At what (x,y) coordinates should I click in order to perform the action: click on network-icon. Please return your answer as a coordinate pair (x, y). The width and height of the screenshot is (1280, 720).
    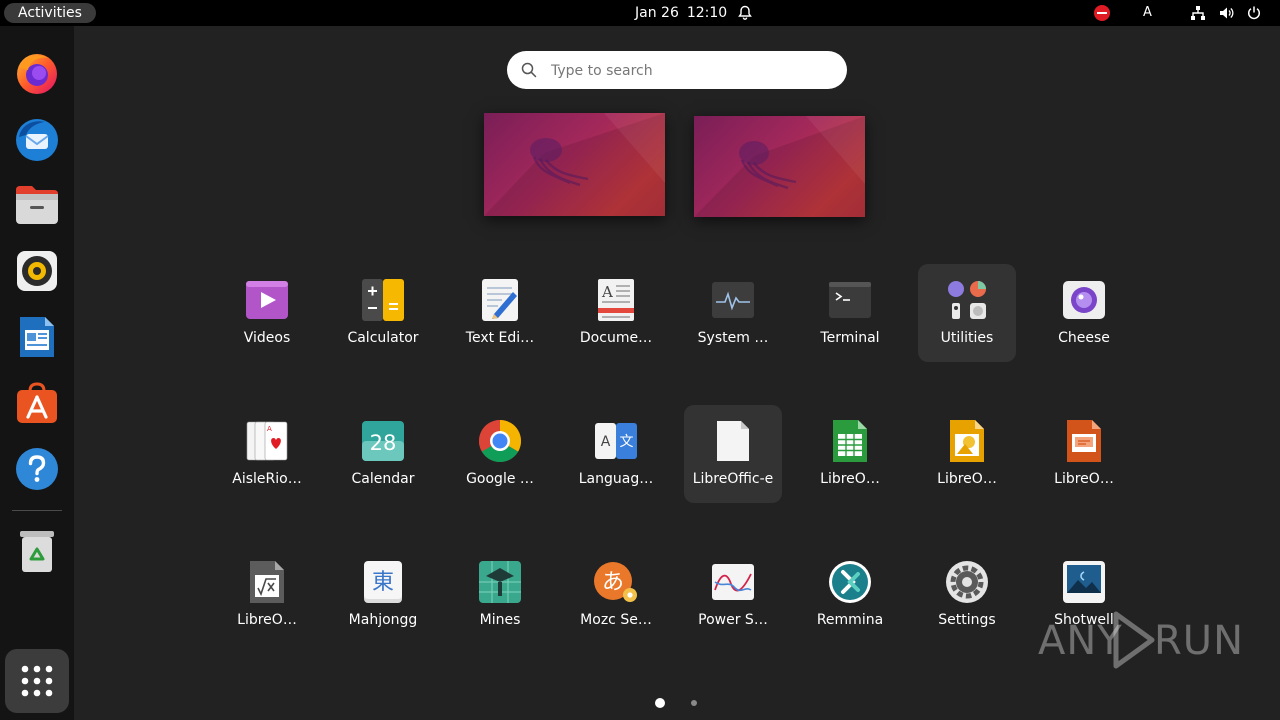
    Looking at the image, I should click on (1198, 13).